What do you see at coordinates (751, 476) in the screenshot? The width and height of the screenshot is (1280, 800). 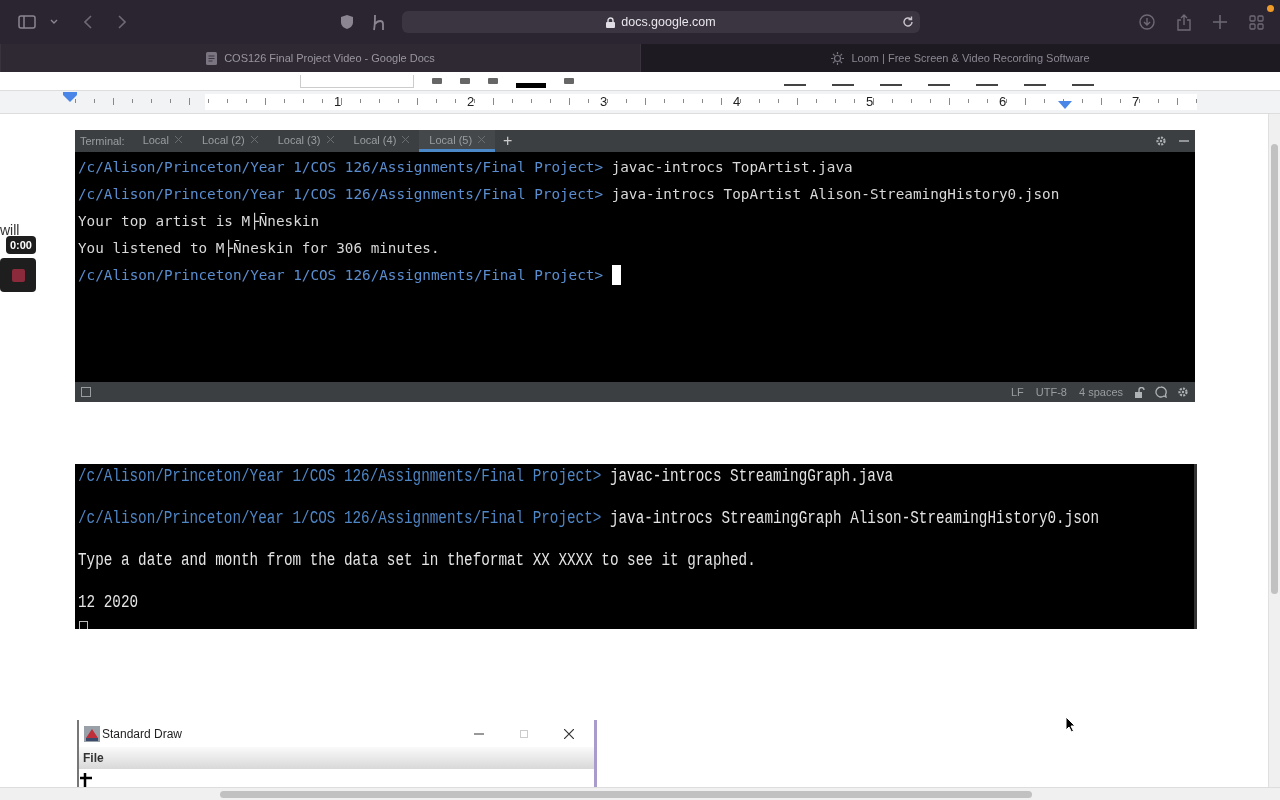 I see `command-text: javac-introcs StreamingGraph.java` at bounding box center [751, 476].